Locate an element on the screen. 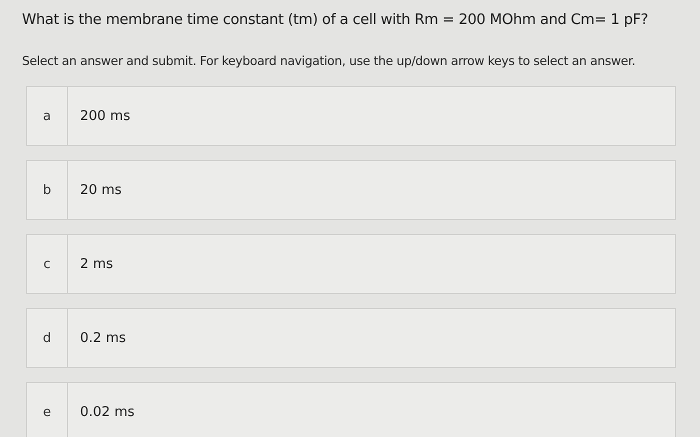 The height and width of the screenshot is (437, 700). option-letter: c is located at coordinates (47, 264).